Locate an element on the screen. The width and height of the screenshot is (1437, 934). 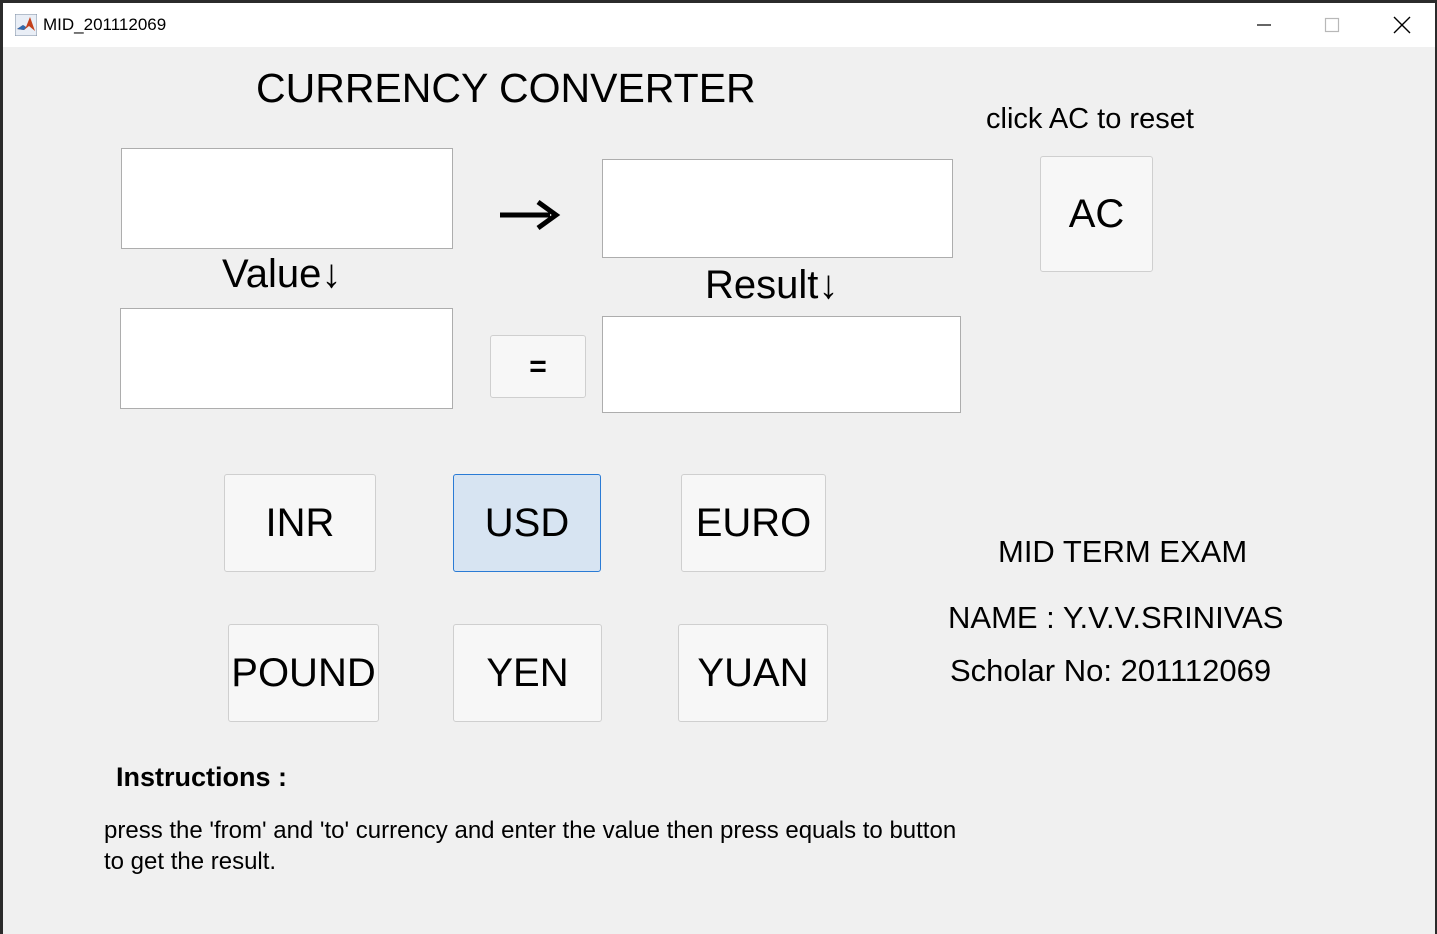
usd-button: USD is located at coordinates (527, 523).